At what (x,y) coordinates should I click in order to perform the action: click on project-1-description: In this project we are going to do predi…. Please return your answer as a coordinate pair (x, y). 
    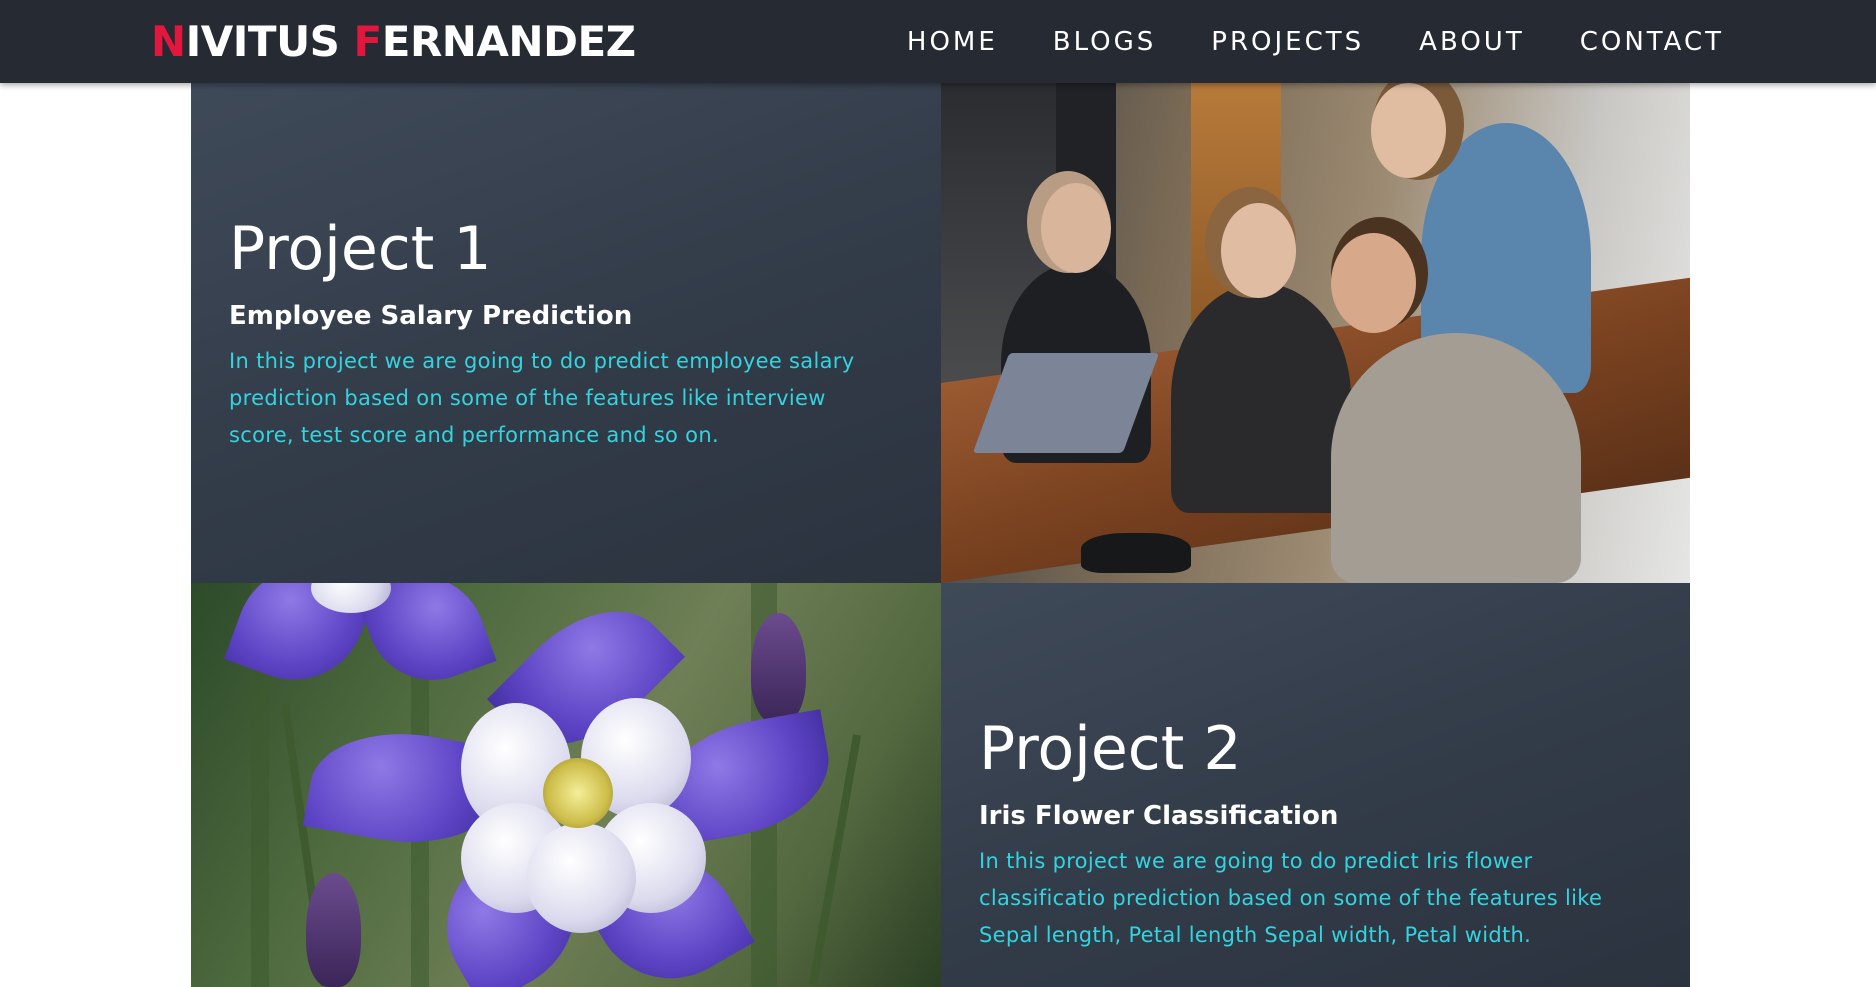
    Looking at the image, I should click on (542, 398).